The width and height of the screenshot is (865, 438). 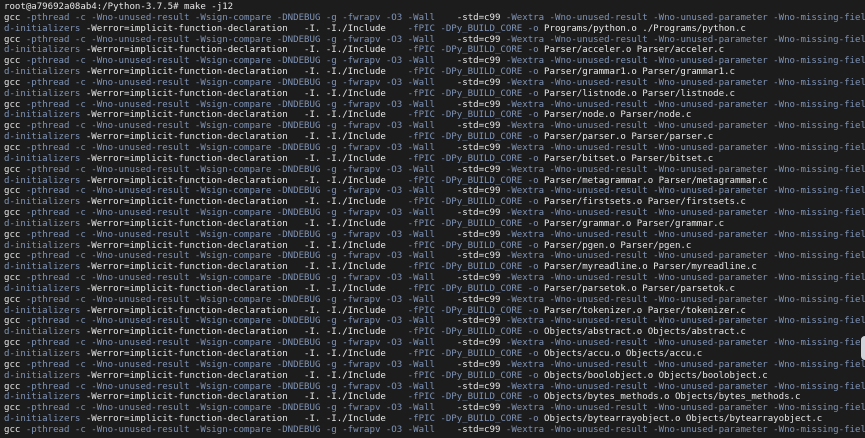 What do you see at coordinates (623, 354) in the screenshot?
I see `log-segment: Objects/accu.o Objects/accu.c` at bounding box center [623, 354].